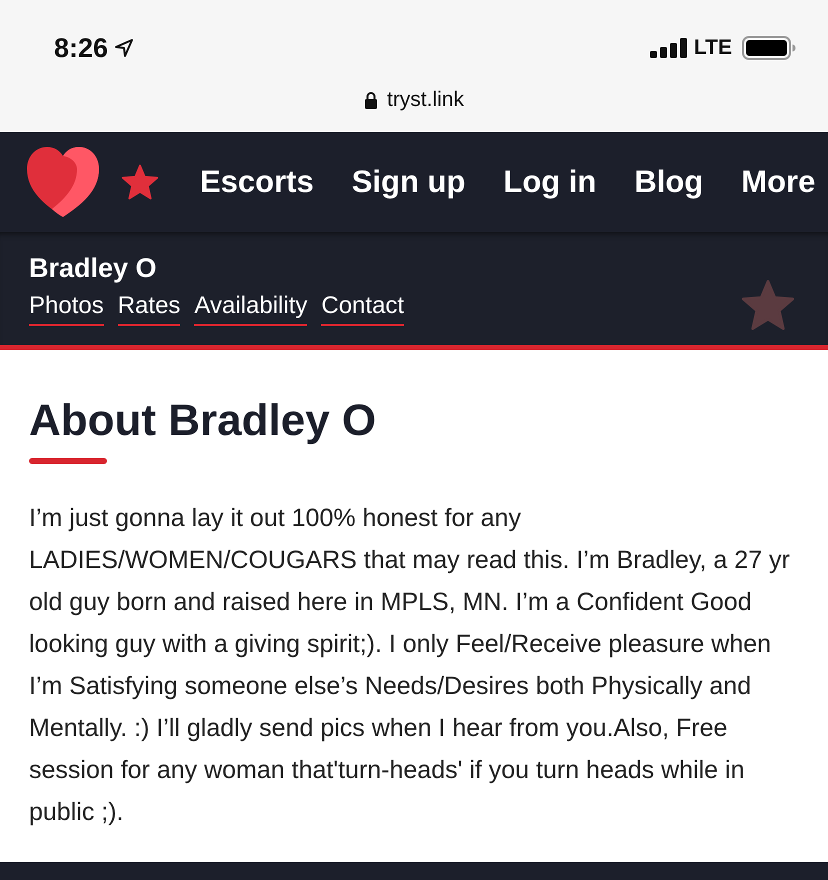 The width and height of the screenshot is (828, 880). I want to click on lock-icon, so click(371, 100).